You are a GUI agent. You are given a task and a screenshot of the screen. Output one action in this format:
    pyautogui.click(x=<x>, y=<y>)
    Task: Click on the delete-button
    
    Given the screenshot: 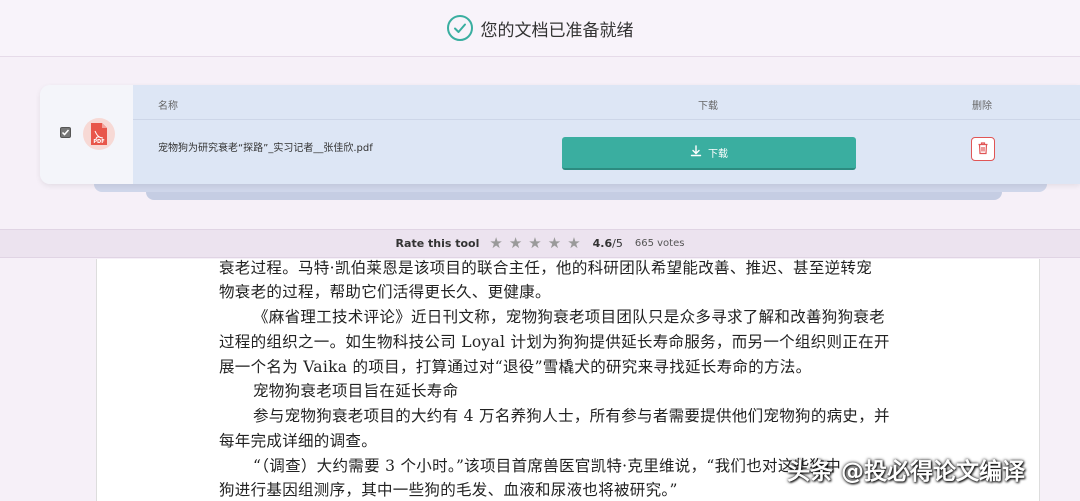 What is the action you would take?
    pyautogui.click(x=983, y=149)
    